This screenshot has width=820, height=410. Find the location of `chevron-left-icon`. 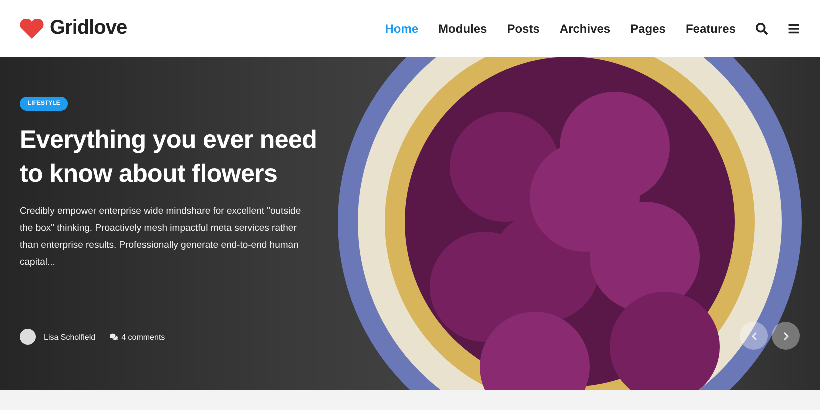

chevron-left-icon is located at coordinates (754, 336).